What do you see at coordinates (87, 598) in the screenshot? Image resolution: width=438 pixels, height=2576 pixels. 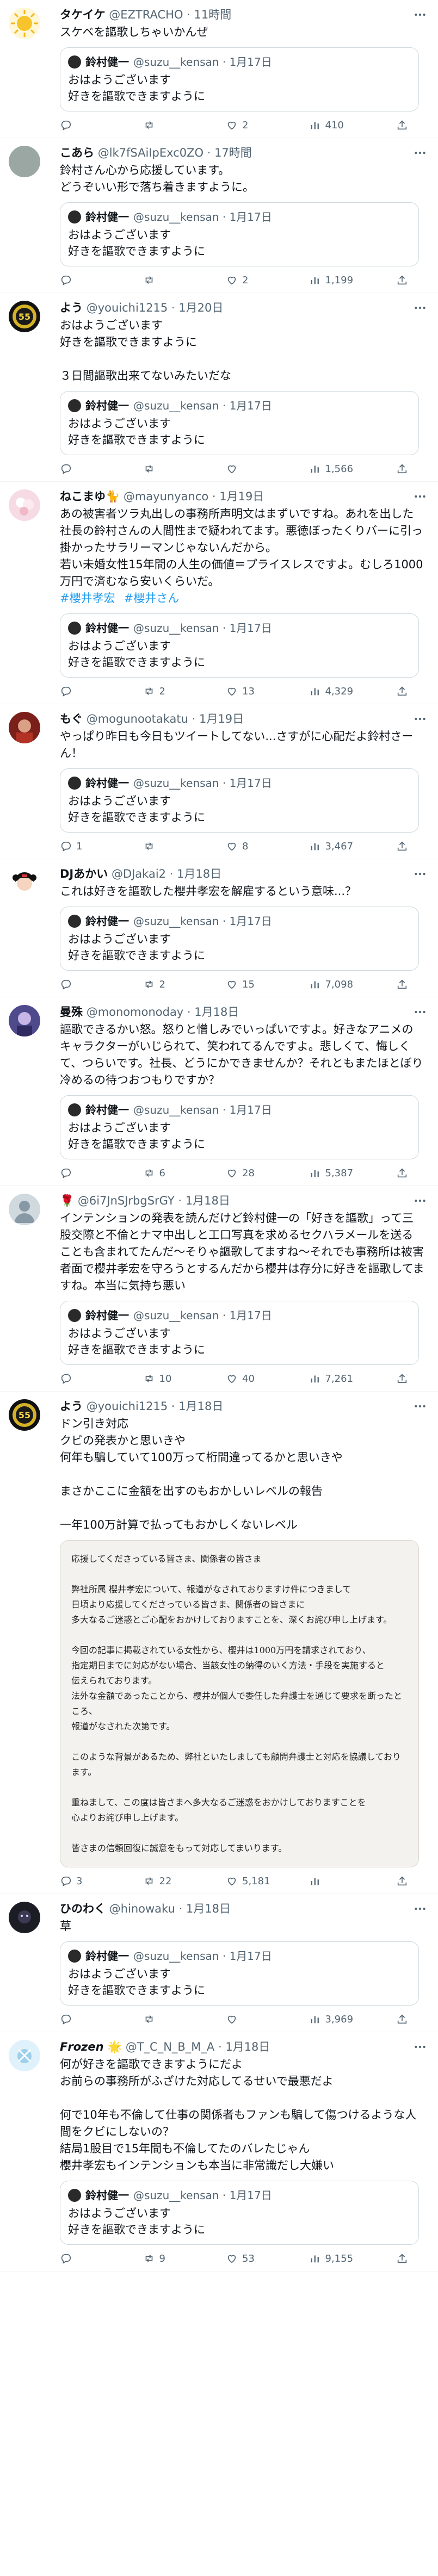 I see `hashtag-link: #櫻井孝宏` at bounding box center [87, 598].